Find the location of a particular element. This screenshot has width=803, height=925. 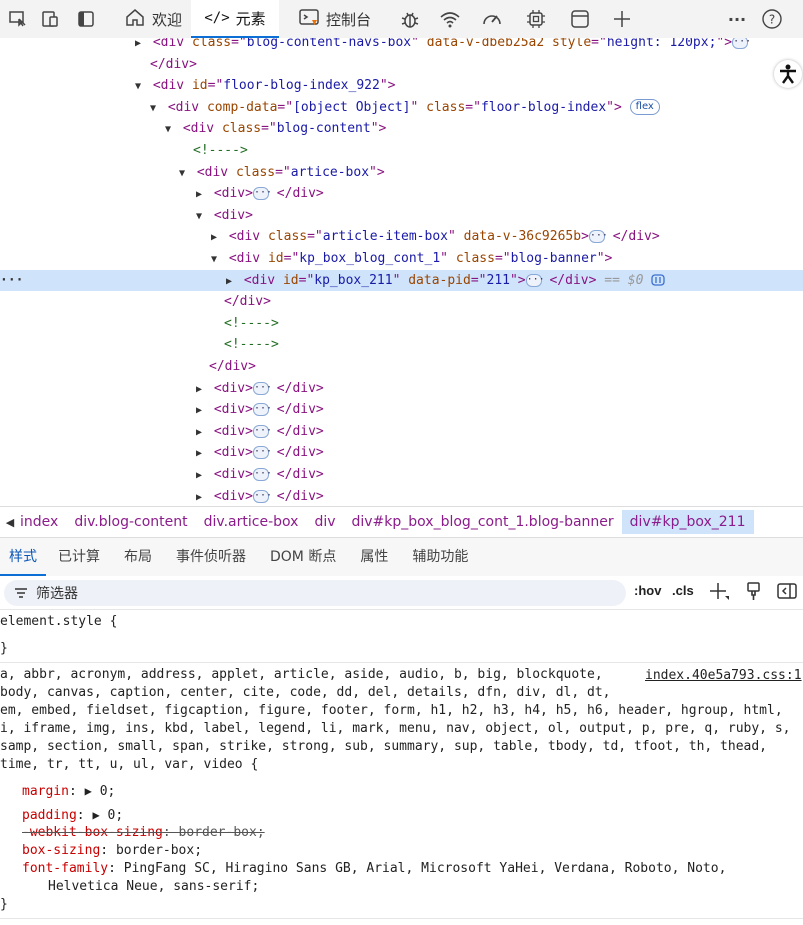

tab-accessibility: 辅助功能 is located at coordinates (440, 557).